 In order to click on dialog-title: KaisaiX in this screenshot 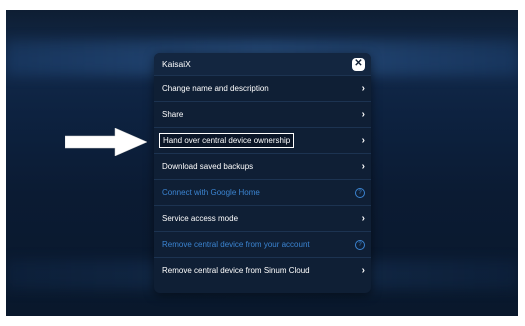, I will do `click(176, 64)`.